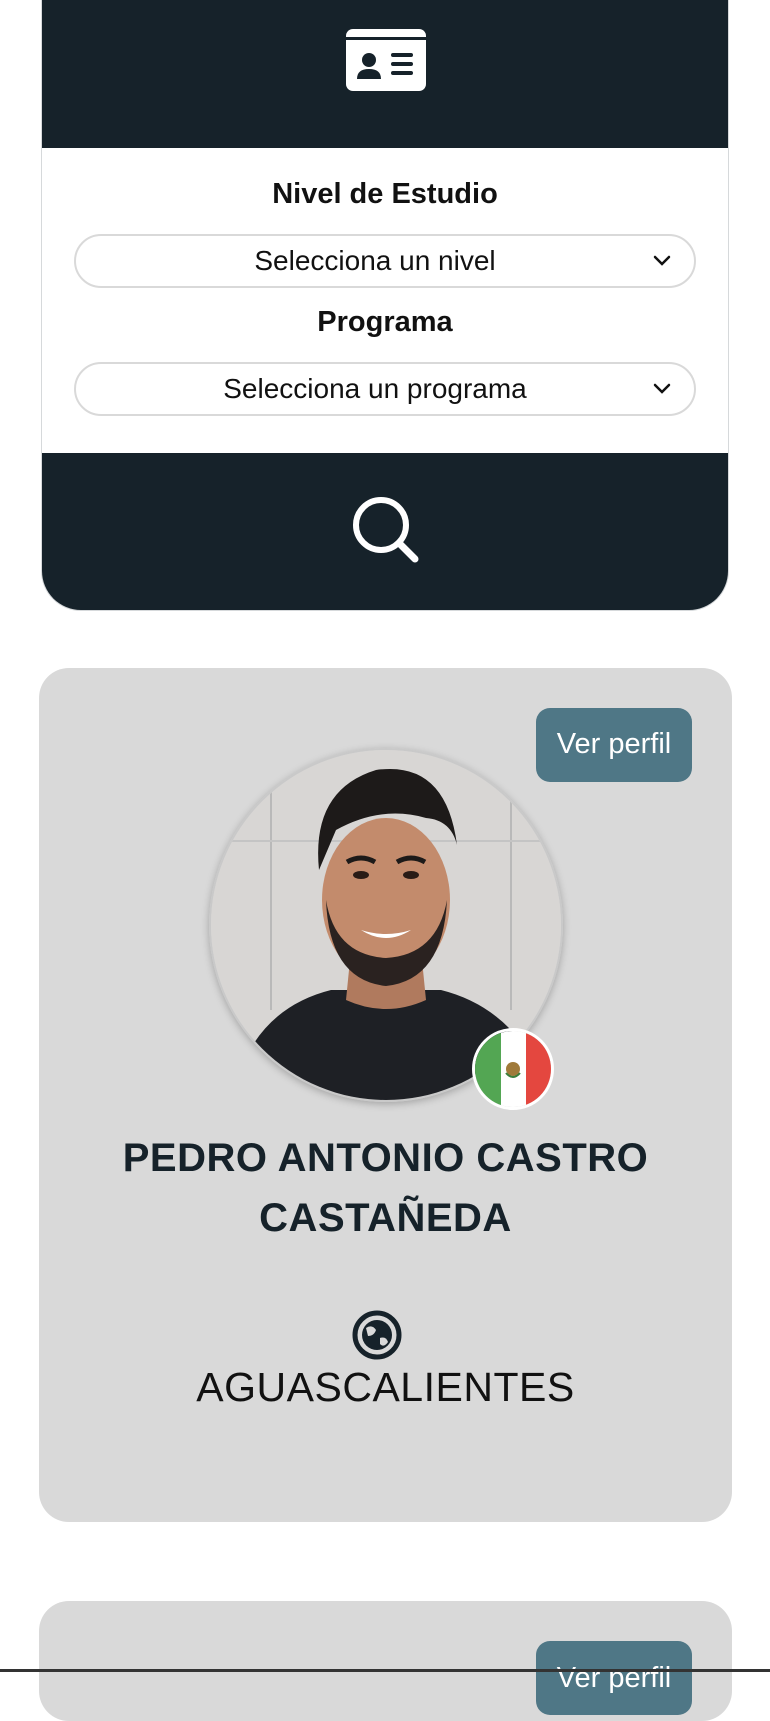 The height and width of the screenshot is (1721, 770). Describe the element at coordinates (386, 60) in the screenshot. I see `id-card-icon` at that location.